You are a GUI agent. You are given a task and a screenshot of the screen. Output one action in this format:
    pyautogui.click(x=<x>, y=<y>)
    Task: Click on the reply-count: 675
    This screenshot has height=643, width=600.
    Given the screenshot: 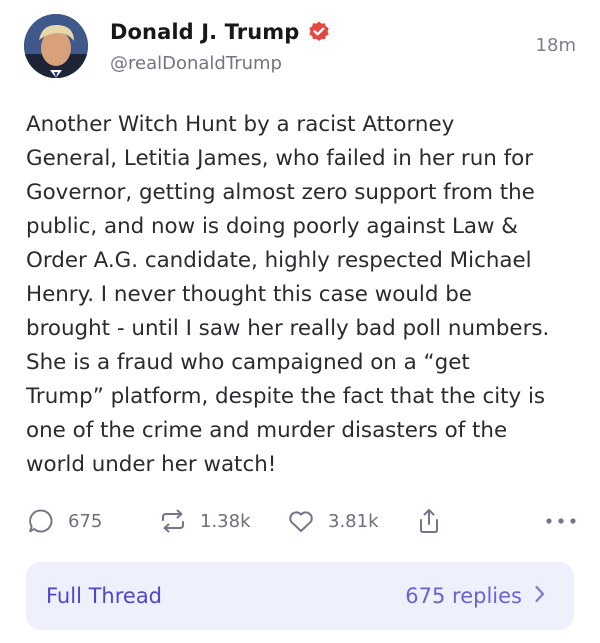 What is the action you would take?
    pyautogui.click(x=85, y=521)
    